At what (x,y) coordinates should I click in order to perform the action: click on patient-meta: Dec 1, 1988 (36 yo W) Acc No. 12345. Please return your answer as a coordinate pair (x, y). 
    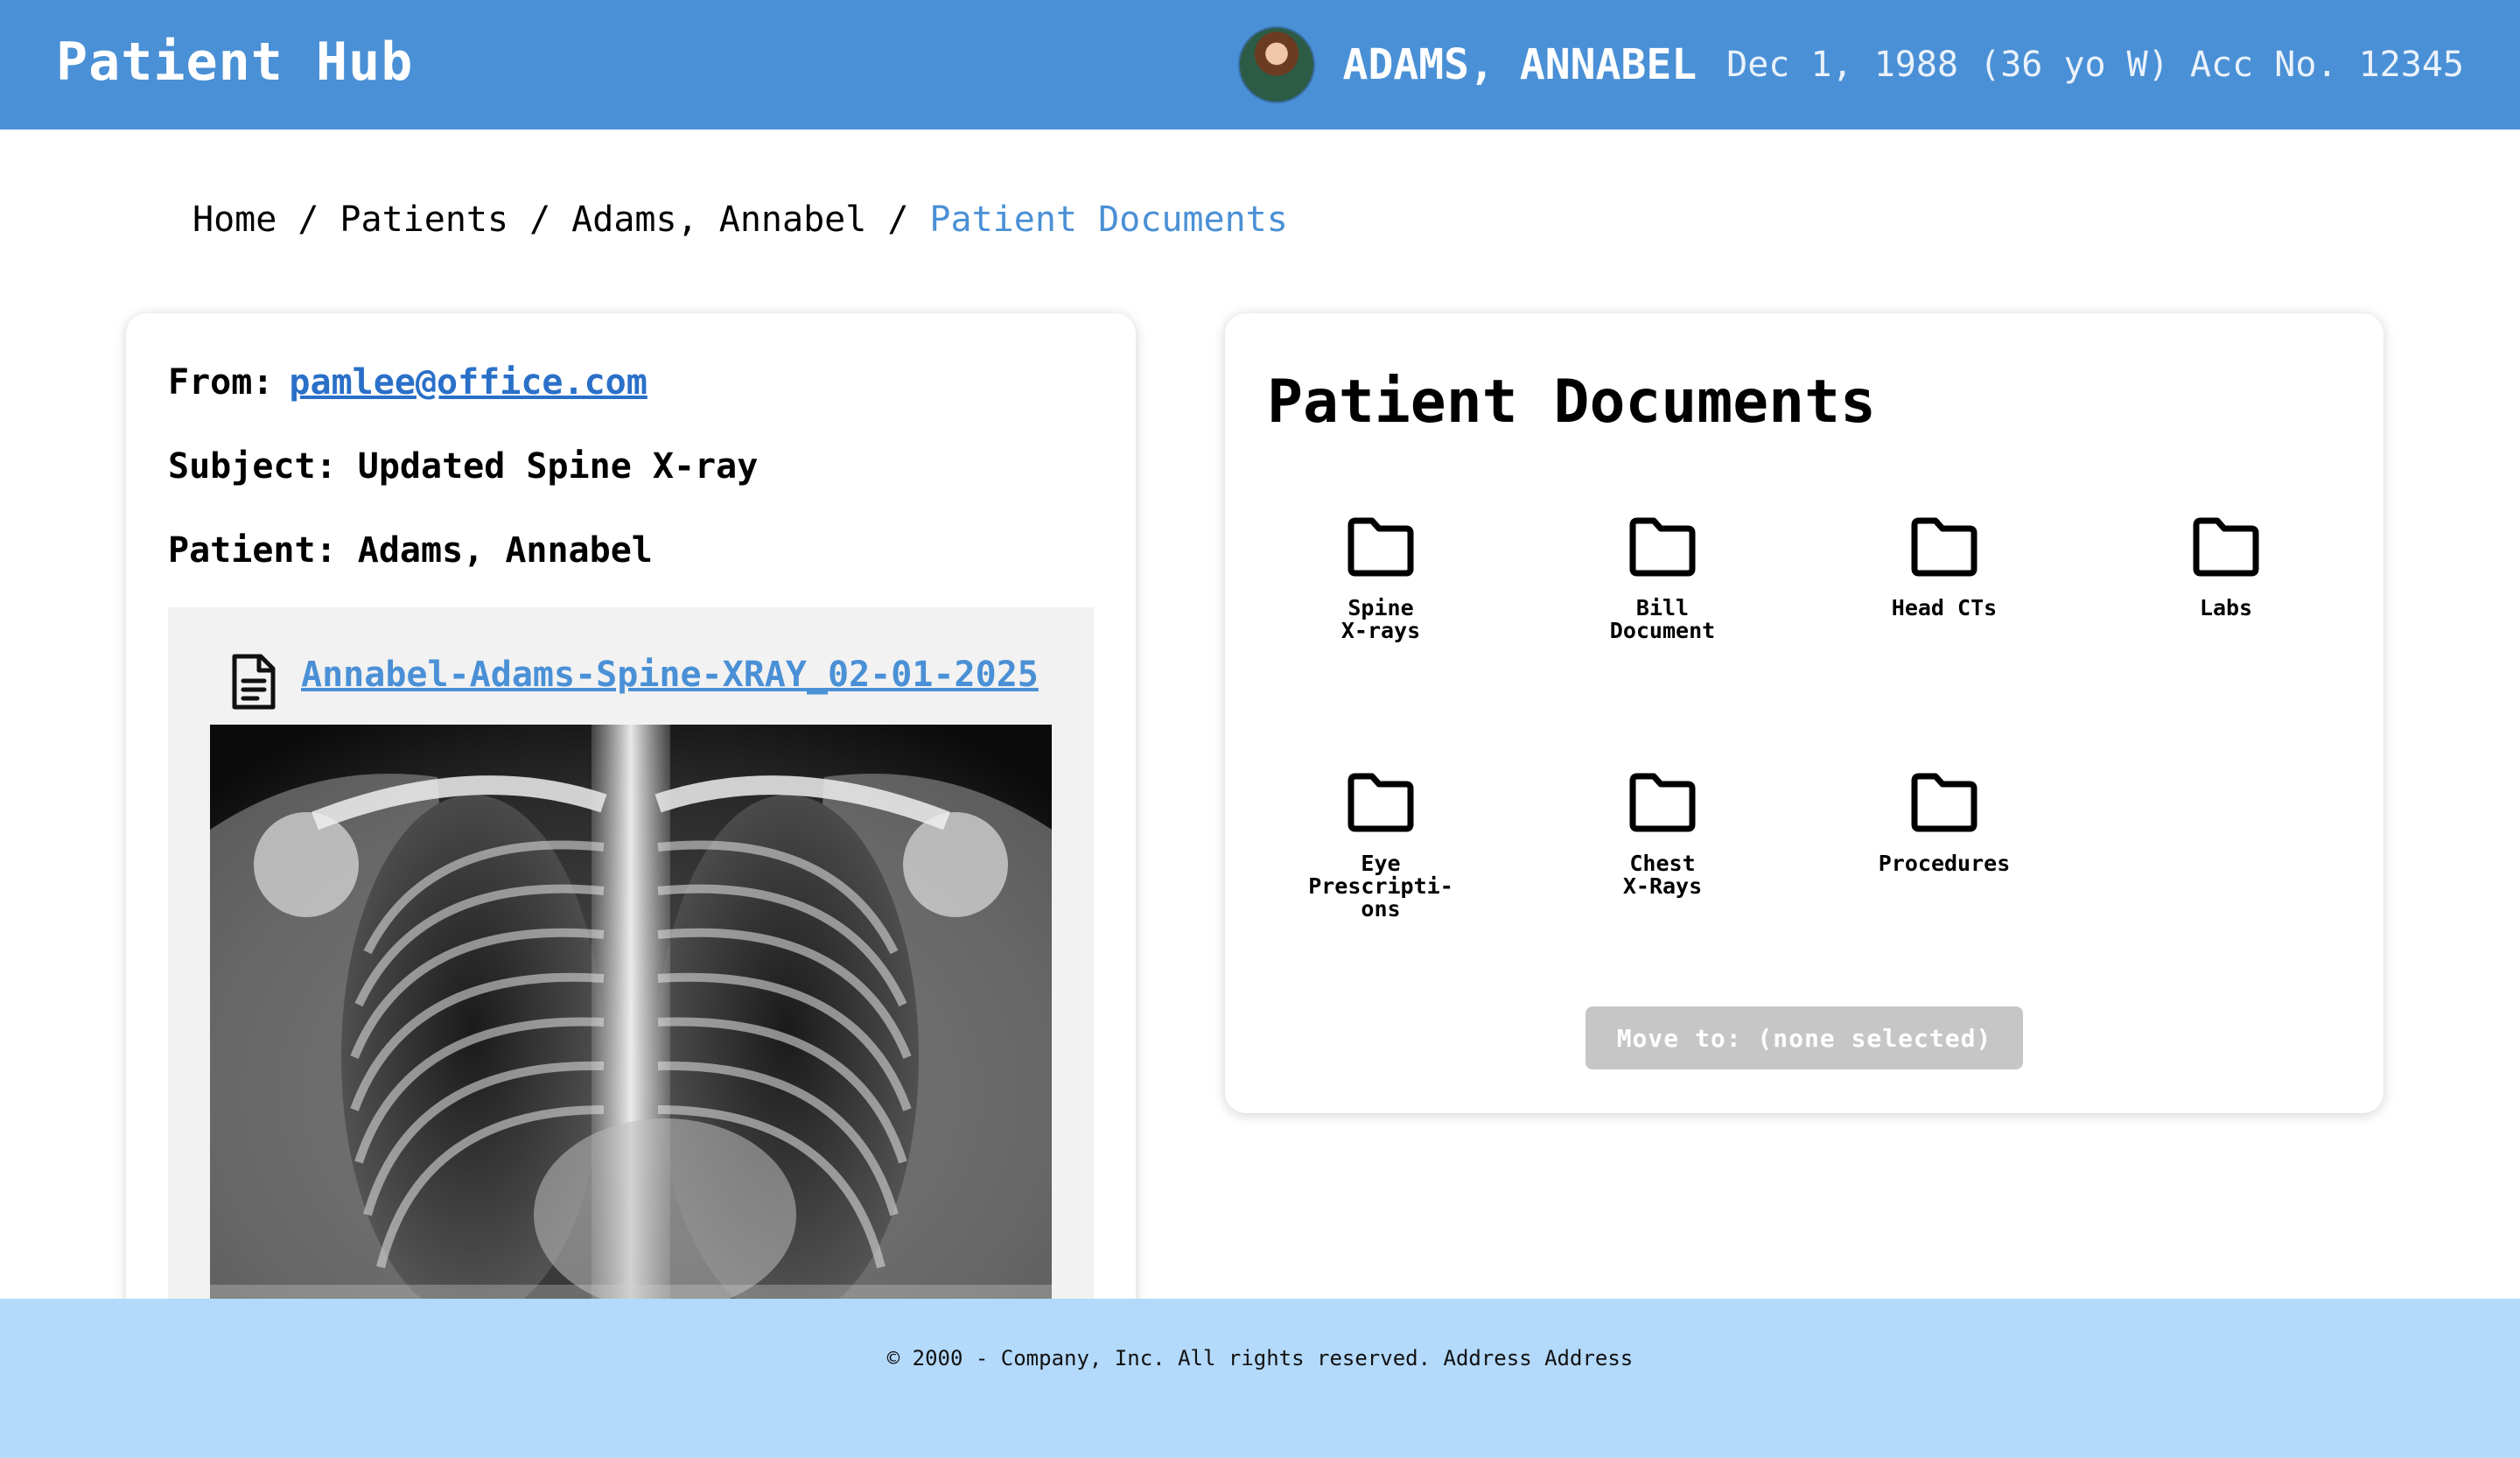
    Looking at the image, I should click on (2095, 65).